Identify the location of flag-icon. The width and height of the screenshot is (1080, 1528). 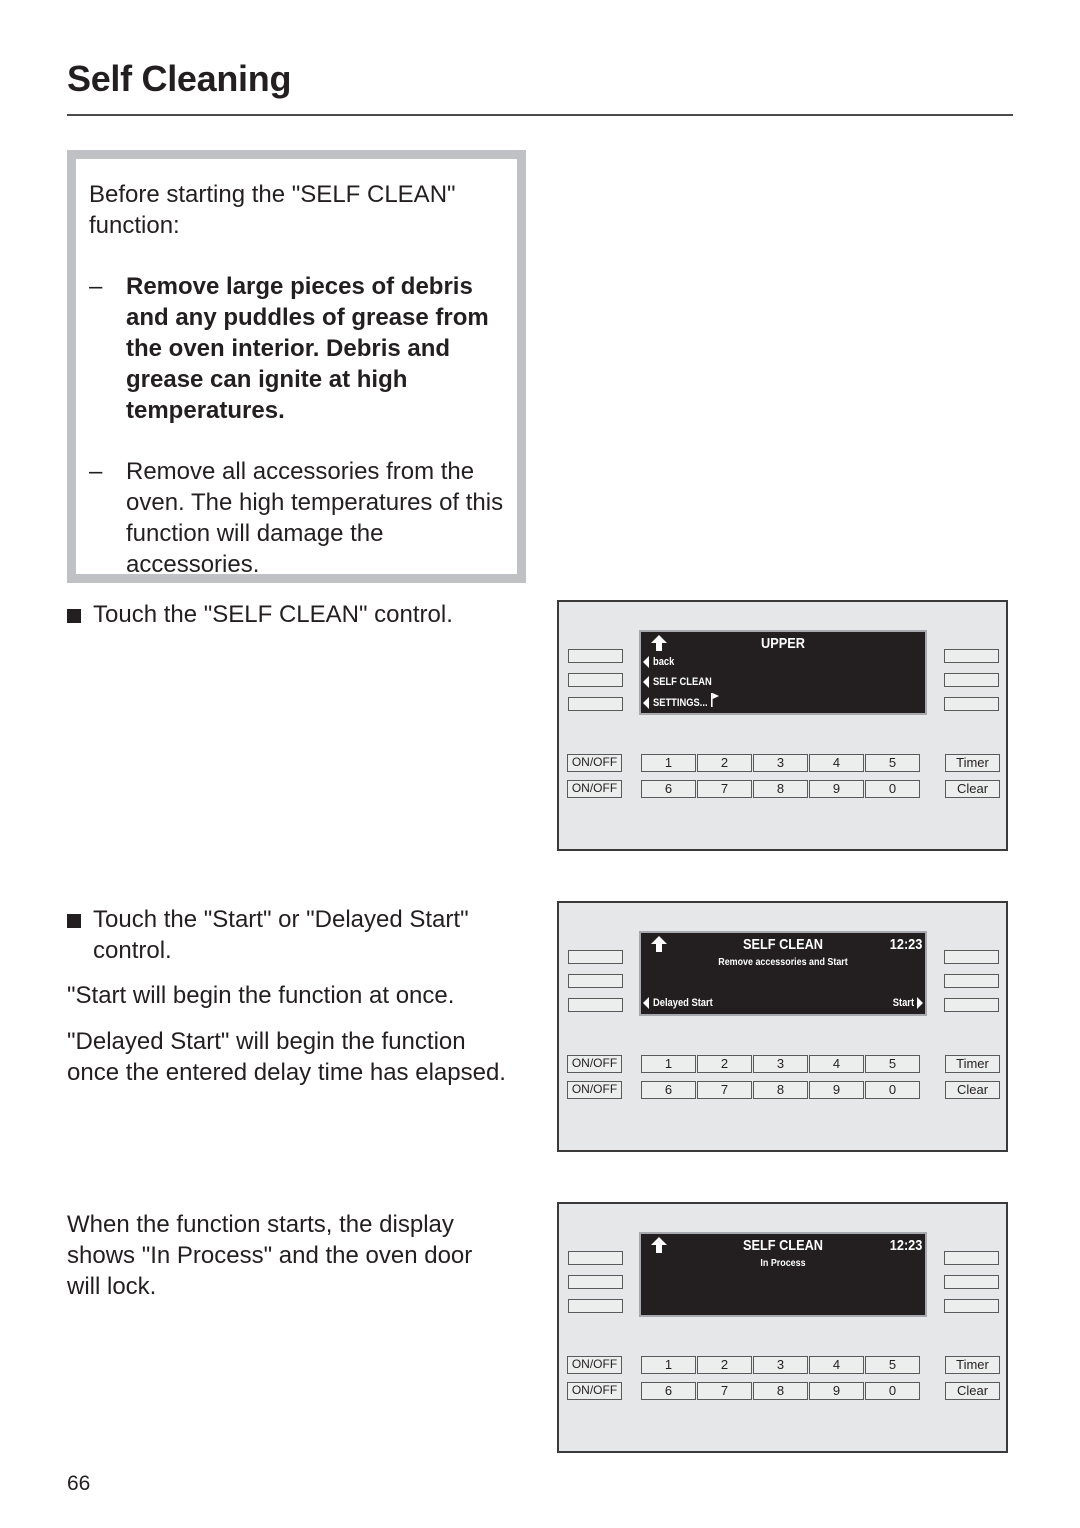
(715, 700).